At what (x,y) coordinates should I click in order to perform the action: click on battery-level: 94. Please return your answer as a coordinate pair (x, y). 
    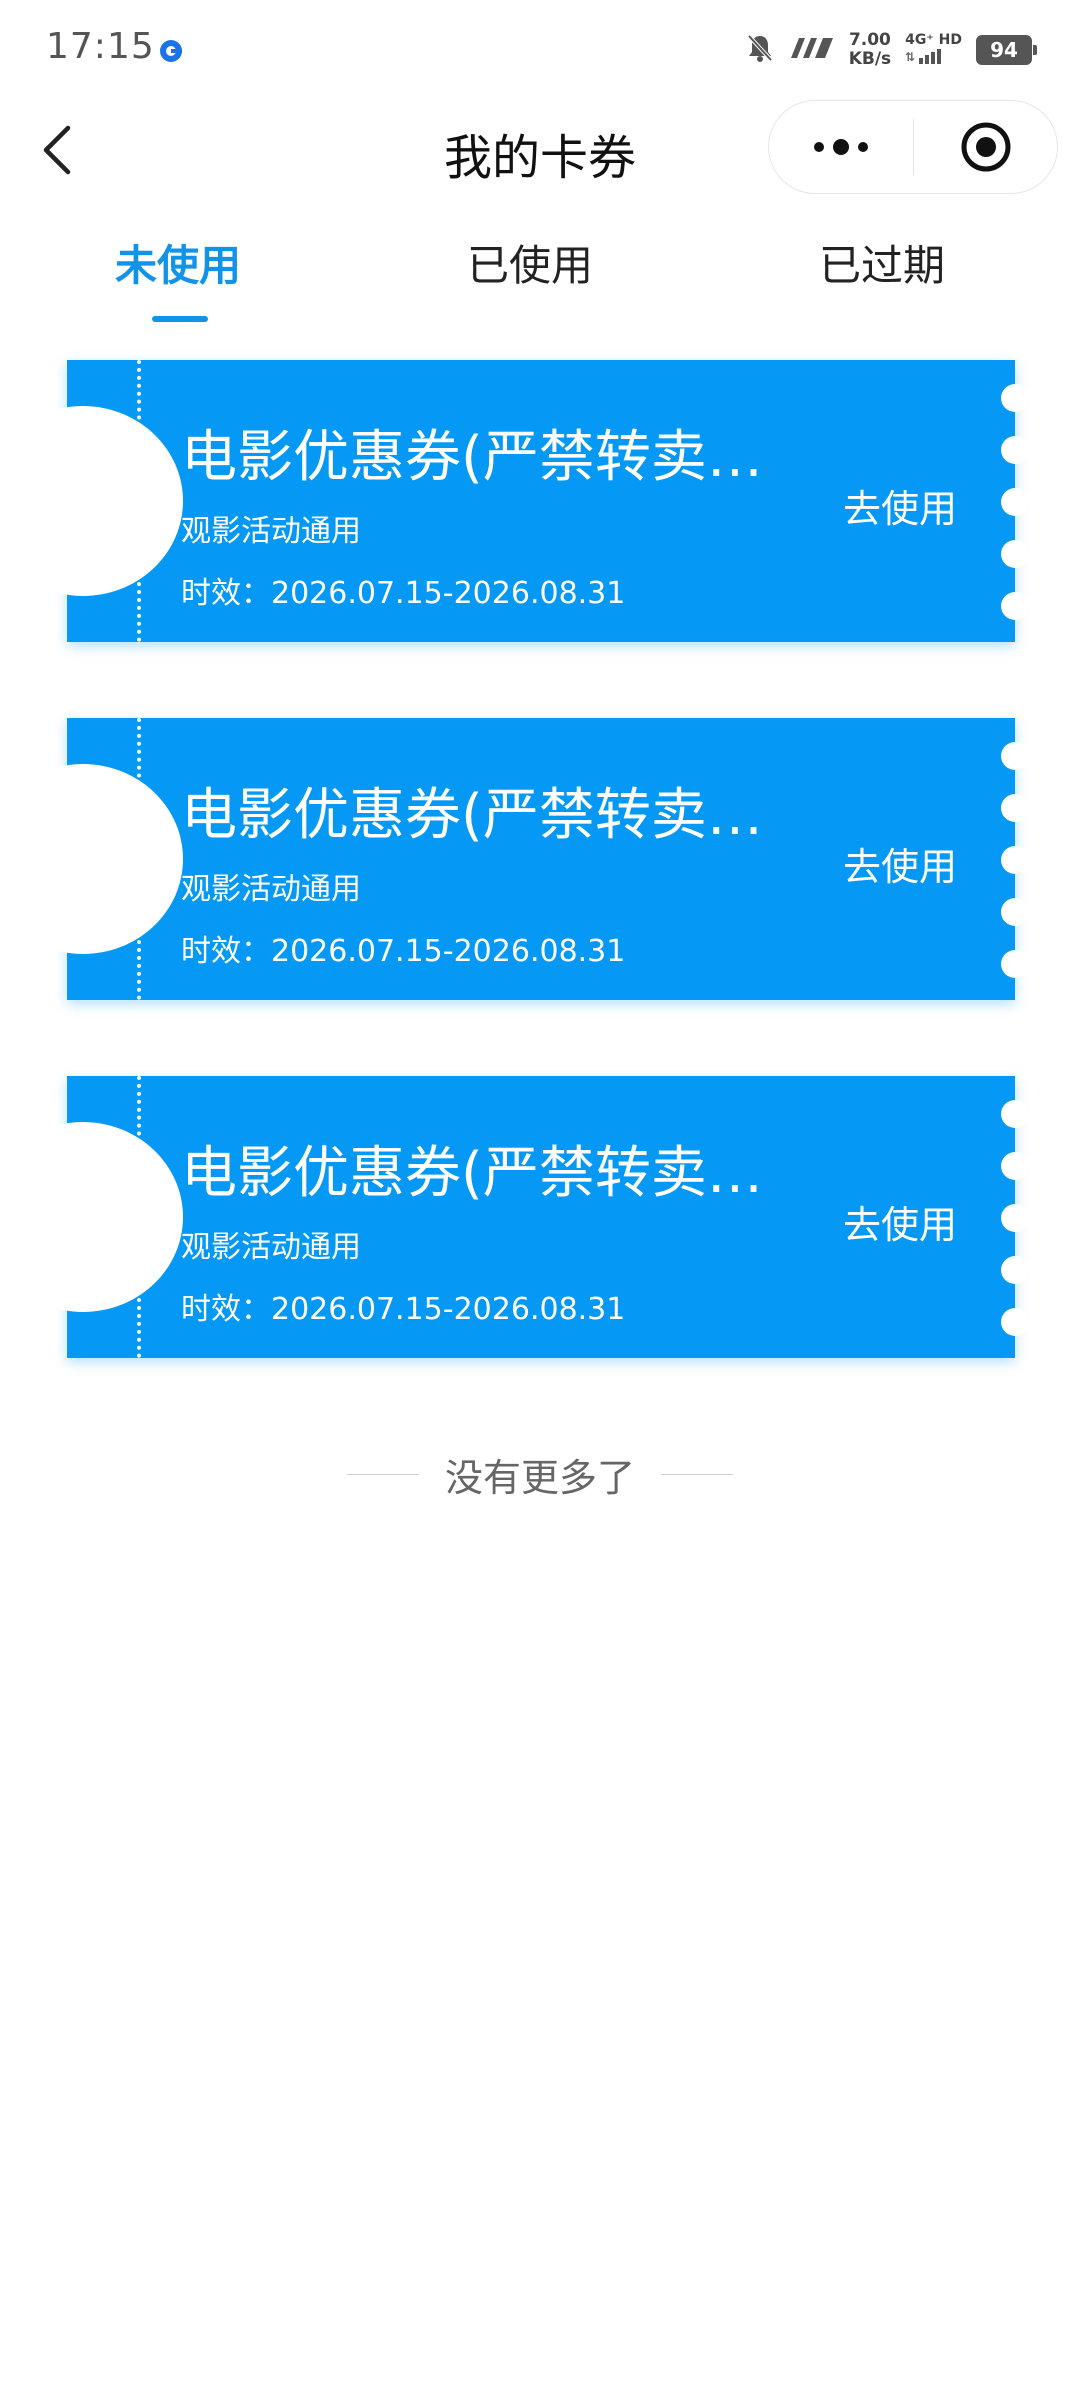
    Looking at the image, I should click on (1004, 50).